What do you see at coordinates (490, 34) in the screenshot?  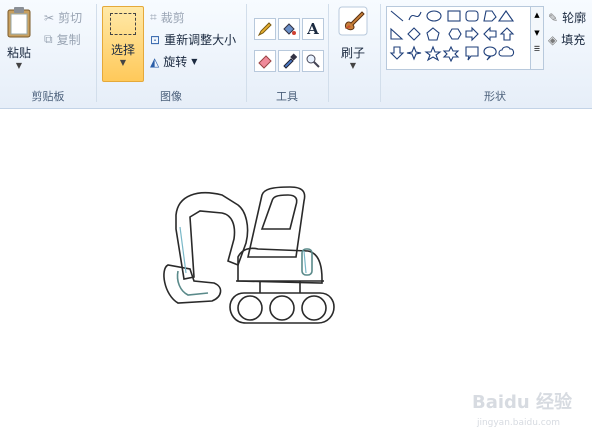 I see `left-arrow-shape-icon` at bounding box center [490, 34].